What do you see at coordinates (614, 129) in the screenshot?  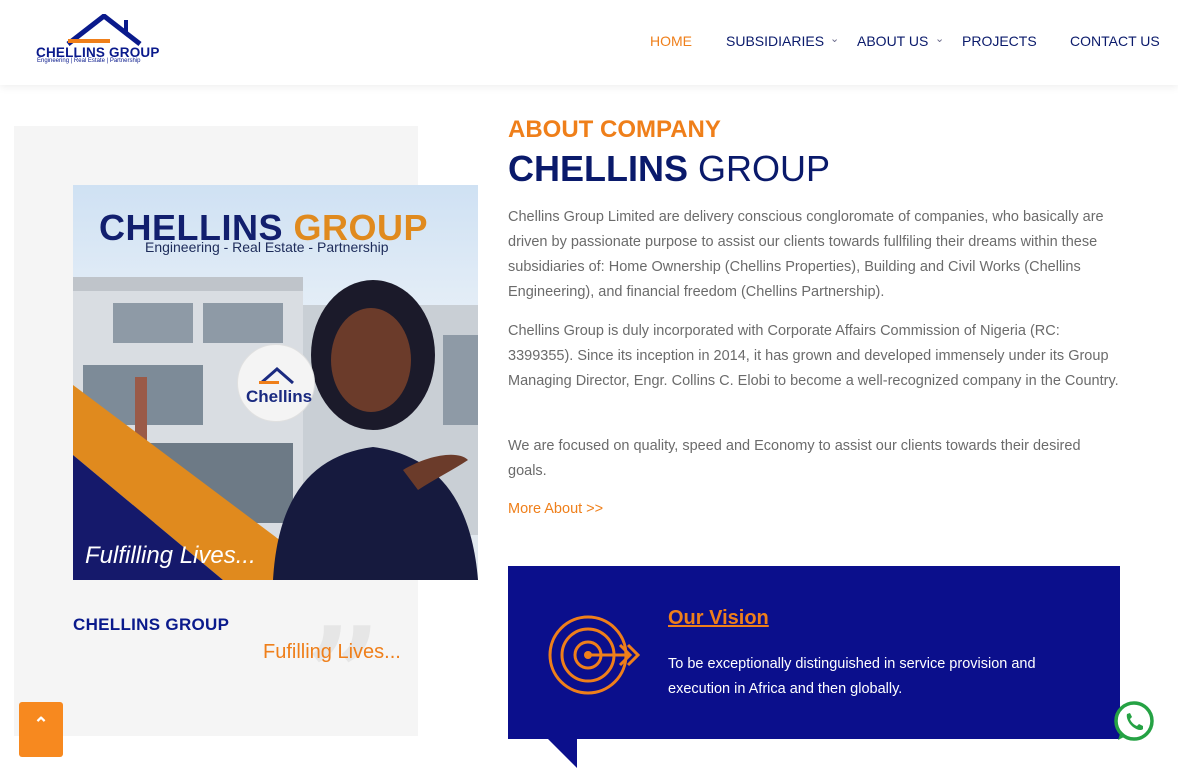 I see `section-kicker: ABOUT COMPANY` at bounding box center [614, 129].